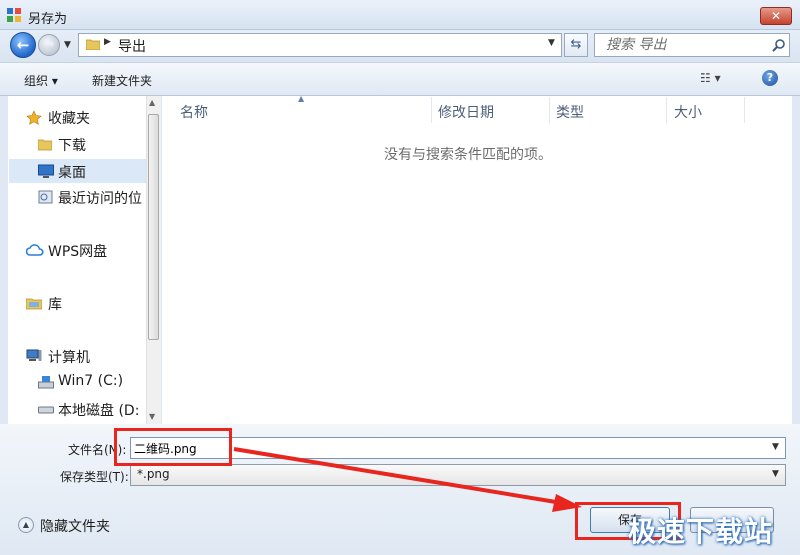  Describe the element at coordinates (152, 102) in the screenshot. I see `scroll-up-icon: ▲` at that location.